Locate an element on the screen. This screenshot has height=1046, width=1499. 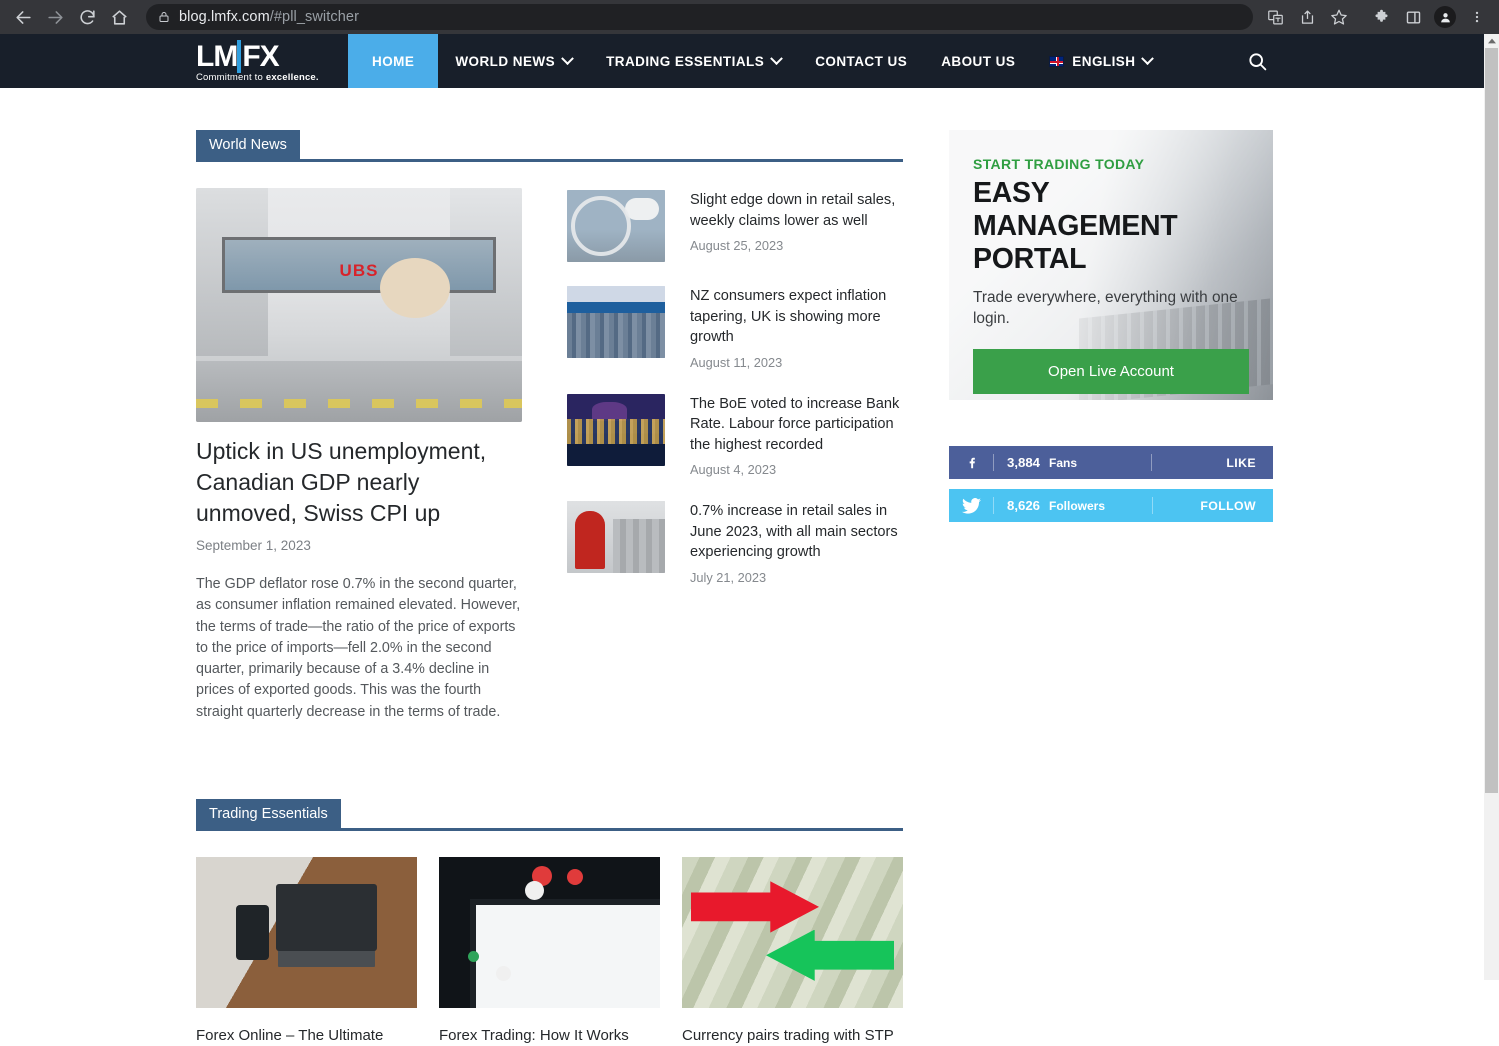
browser-toolbar: blog.lmfx.com/#pll_switcher is located at coordinates (749, 17).